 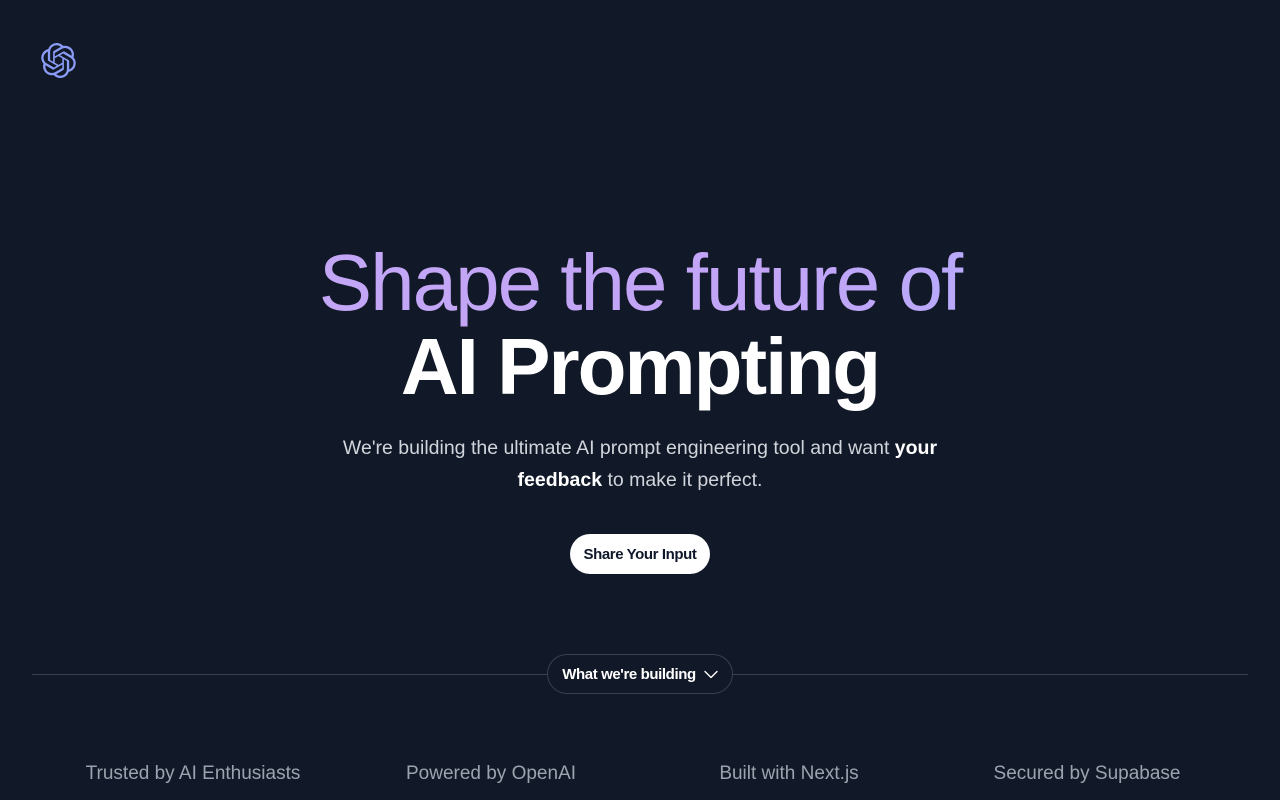 What do you see at coordinates (640, 554) in the screenshot?
I see `share-input-button: Share Your Input` at bounding box center [640, 554].